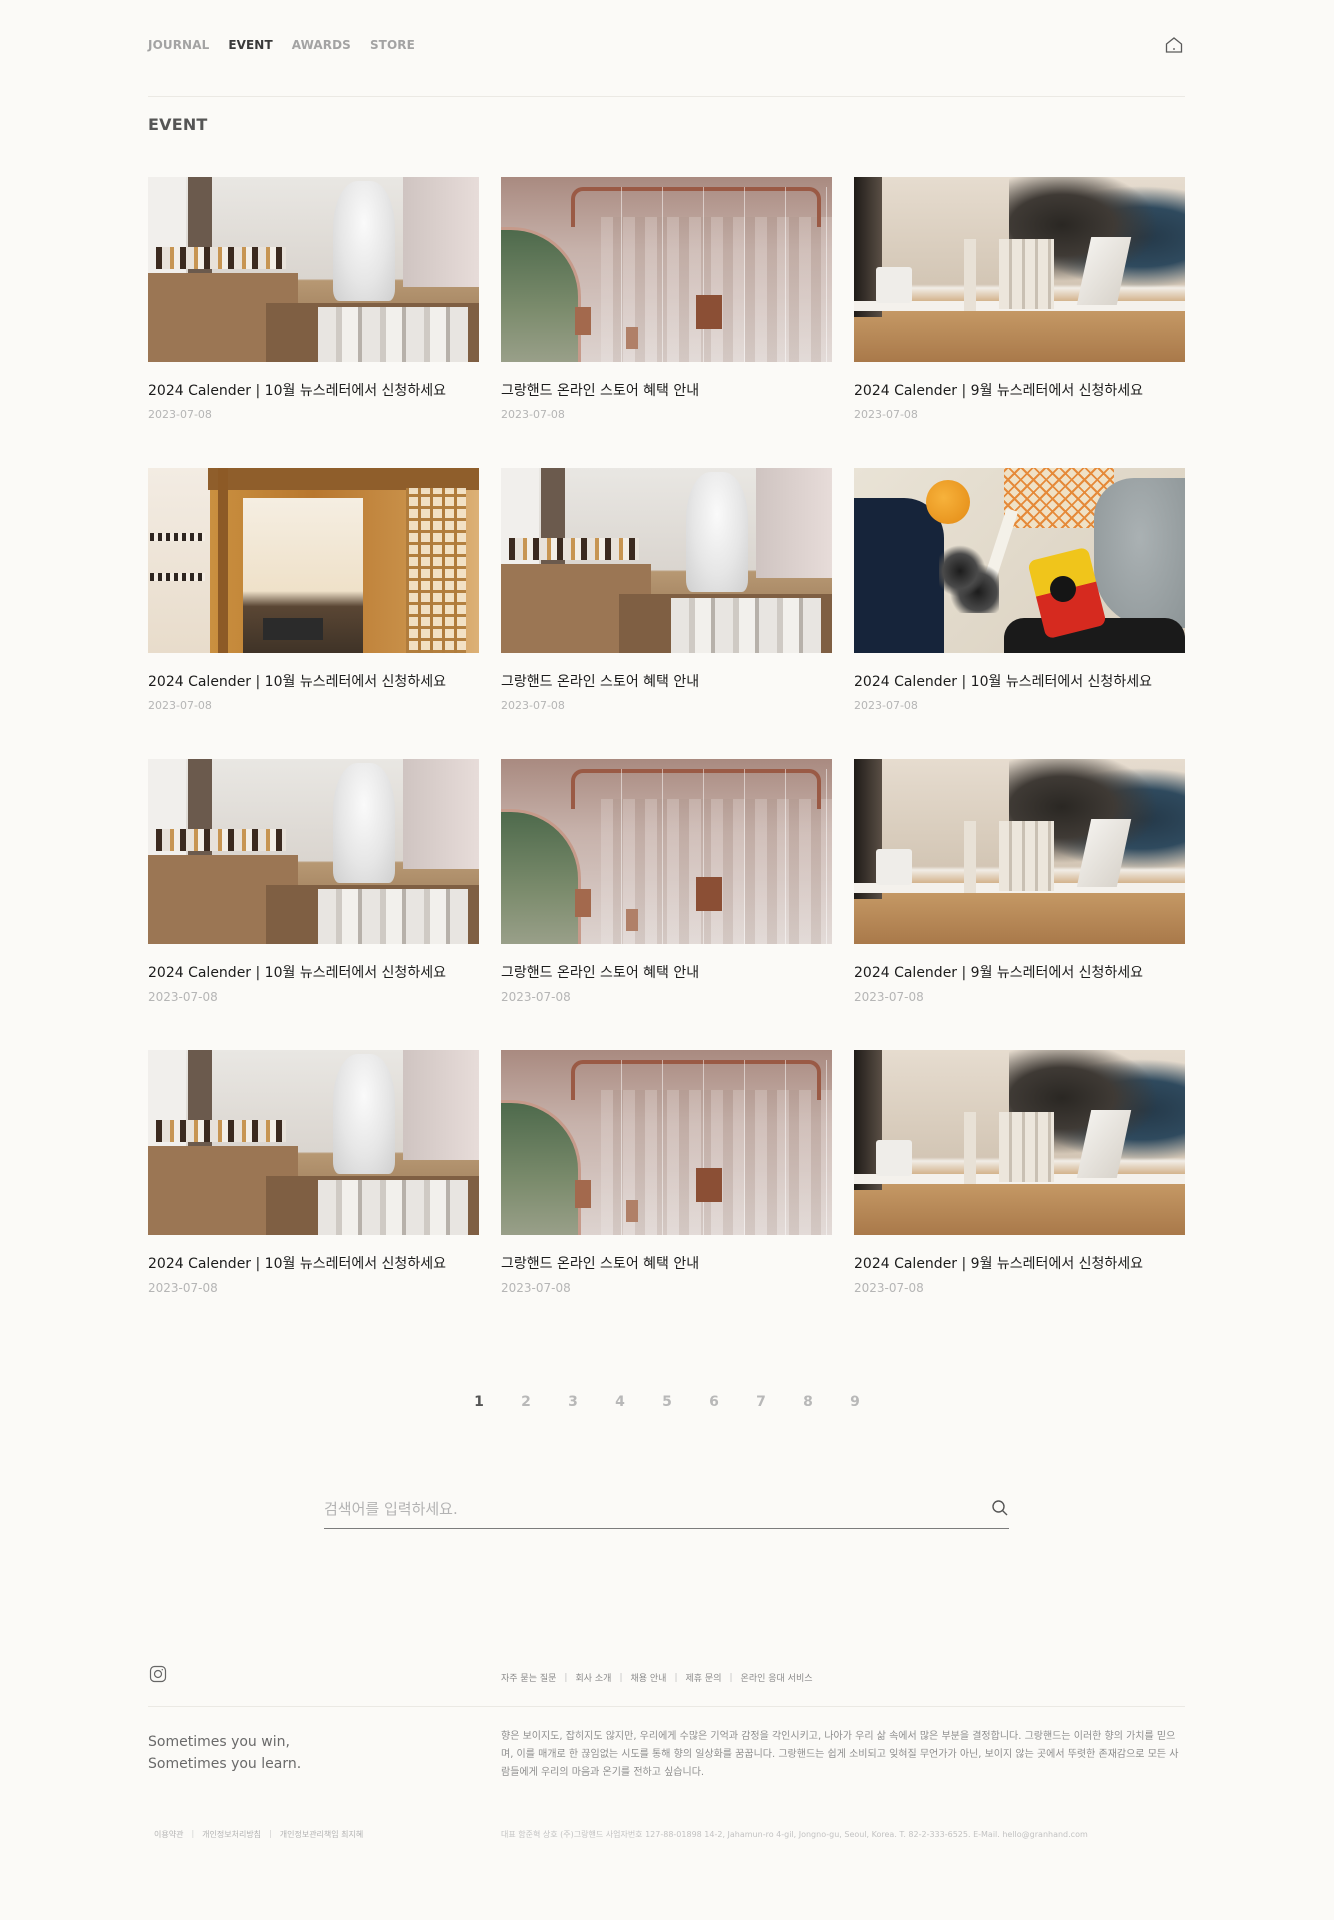 The height and width of the screenshot is (1920, 1334). I want to click on page-4: 4, so click(620, 1402).